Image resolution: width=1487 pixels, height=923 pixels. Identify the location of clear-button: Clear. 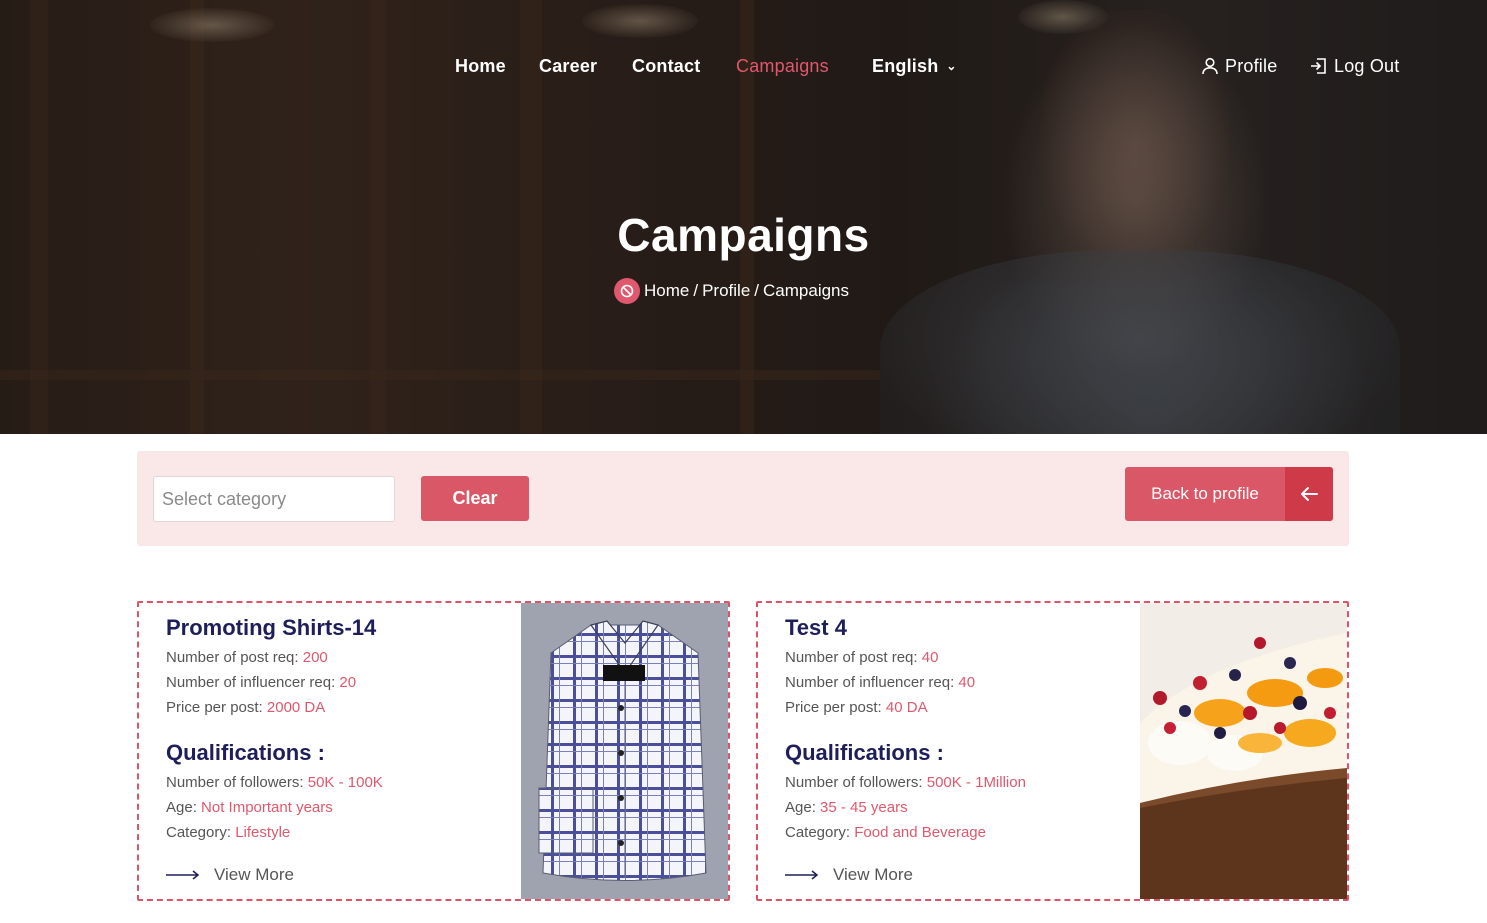
(475, 498).